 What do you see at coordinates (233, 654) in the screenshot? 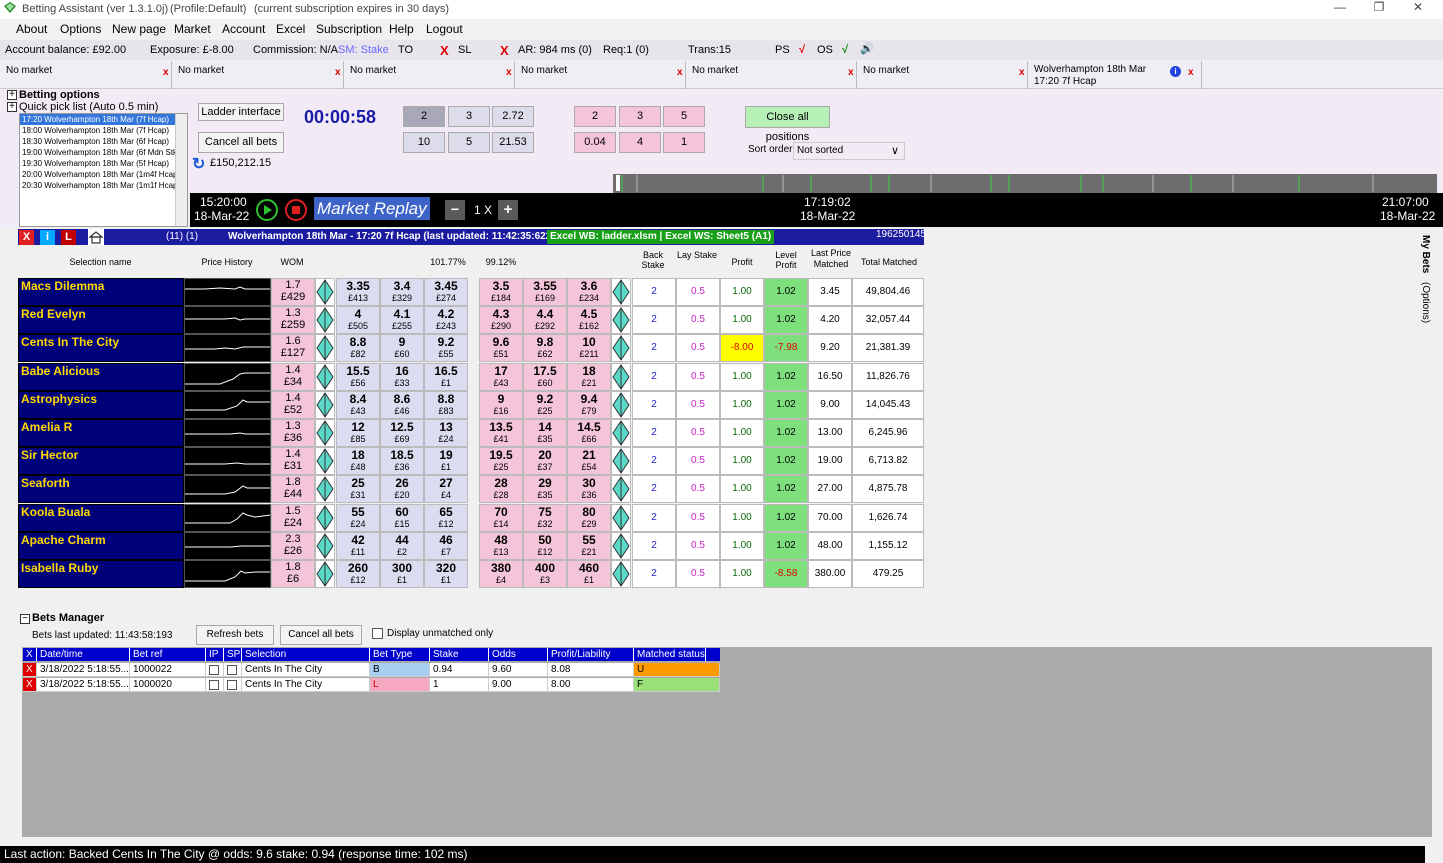
I see `bets-col-sp: SP` at bounding box center [233, 654].